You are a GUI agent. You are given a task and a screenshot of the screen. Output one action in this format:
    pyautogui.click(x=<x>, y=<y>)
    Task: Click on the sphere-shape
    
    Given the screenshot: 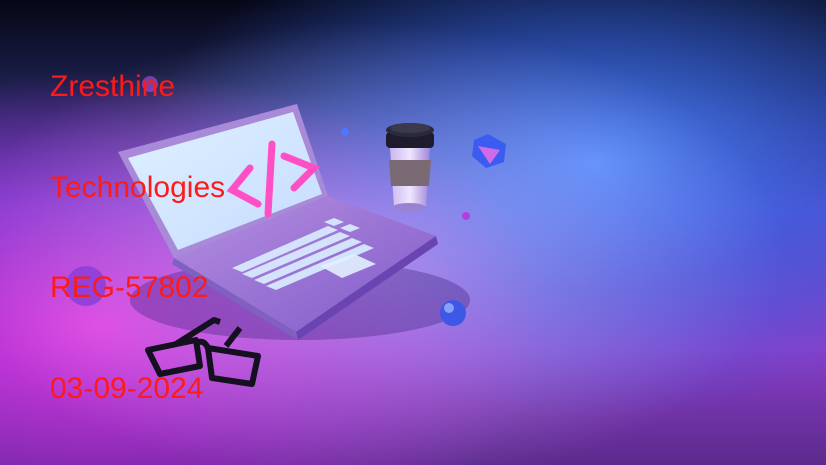 What is the action you would take?
    pyautogui.click(x=453, y=313)
    